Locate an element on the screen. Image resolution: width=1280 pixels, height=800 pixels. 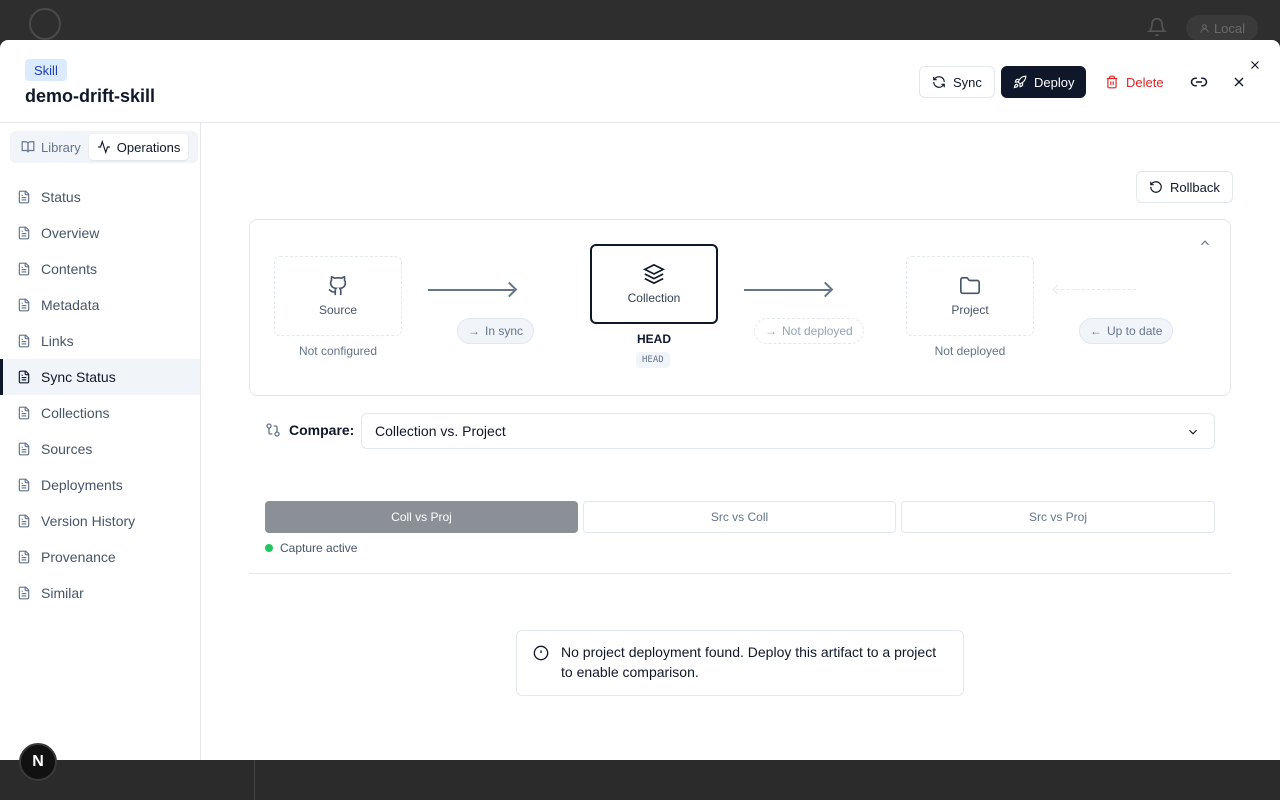
capture-status: Capture active is located at coordinates (311, 548).